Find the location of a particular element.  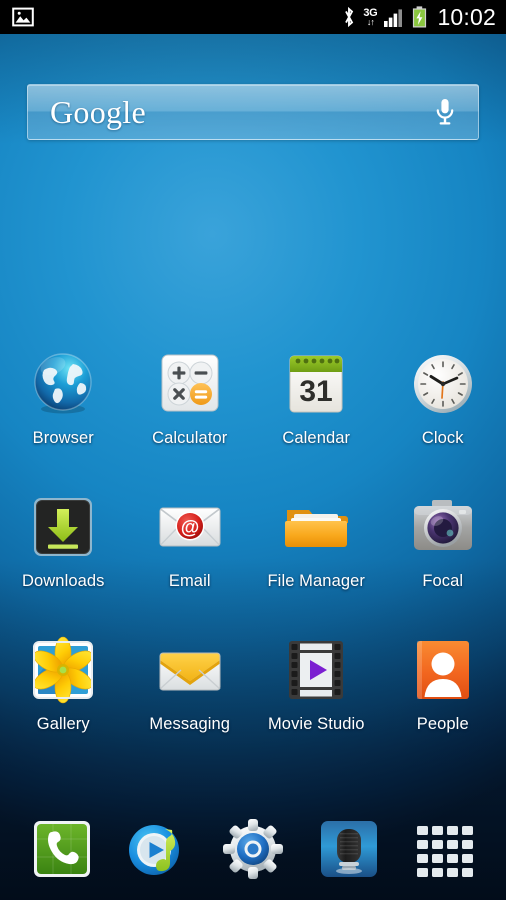

email-envelope-icon: @ is located at coordinates (190, 527).